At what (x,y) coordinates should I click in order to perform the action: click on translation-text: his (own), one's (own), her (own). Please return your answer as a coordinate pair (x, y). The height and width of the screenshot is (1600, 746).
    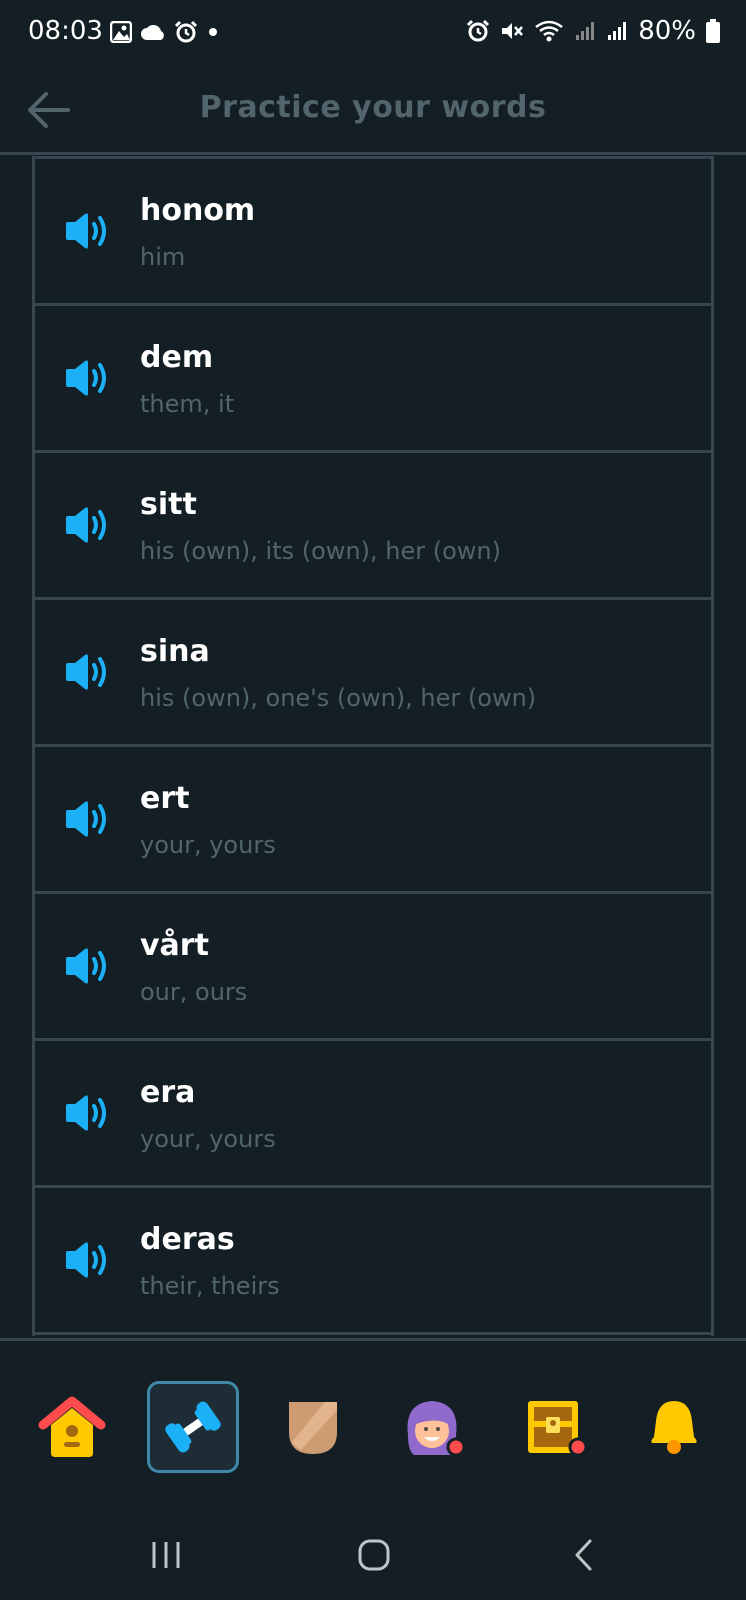
    Looking at the image, I should click on (338, 698).